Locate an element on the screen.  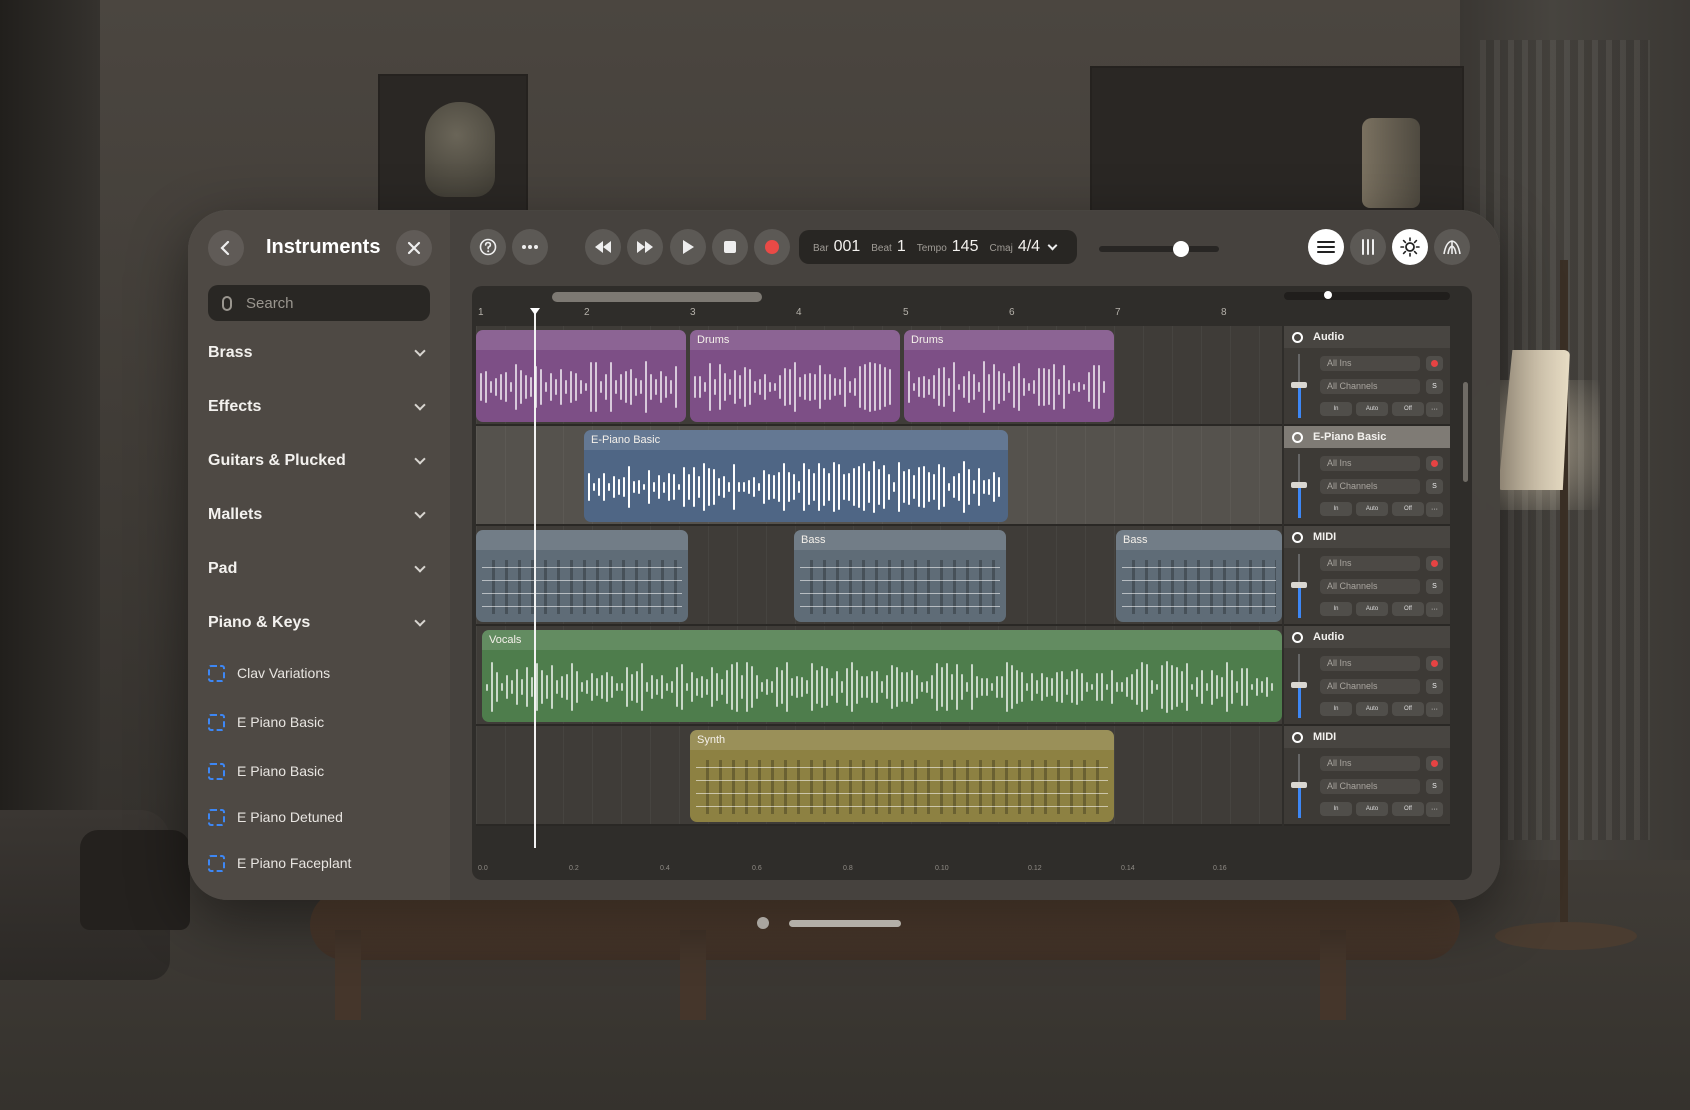
volume-slider-knob is located at coordinates (1180, 249).